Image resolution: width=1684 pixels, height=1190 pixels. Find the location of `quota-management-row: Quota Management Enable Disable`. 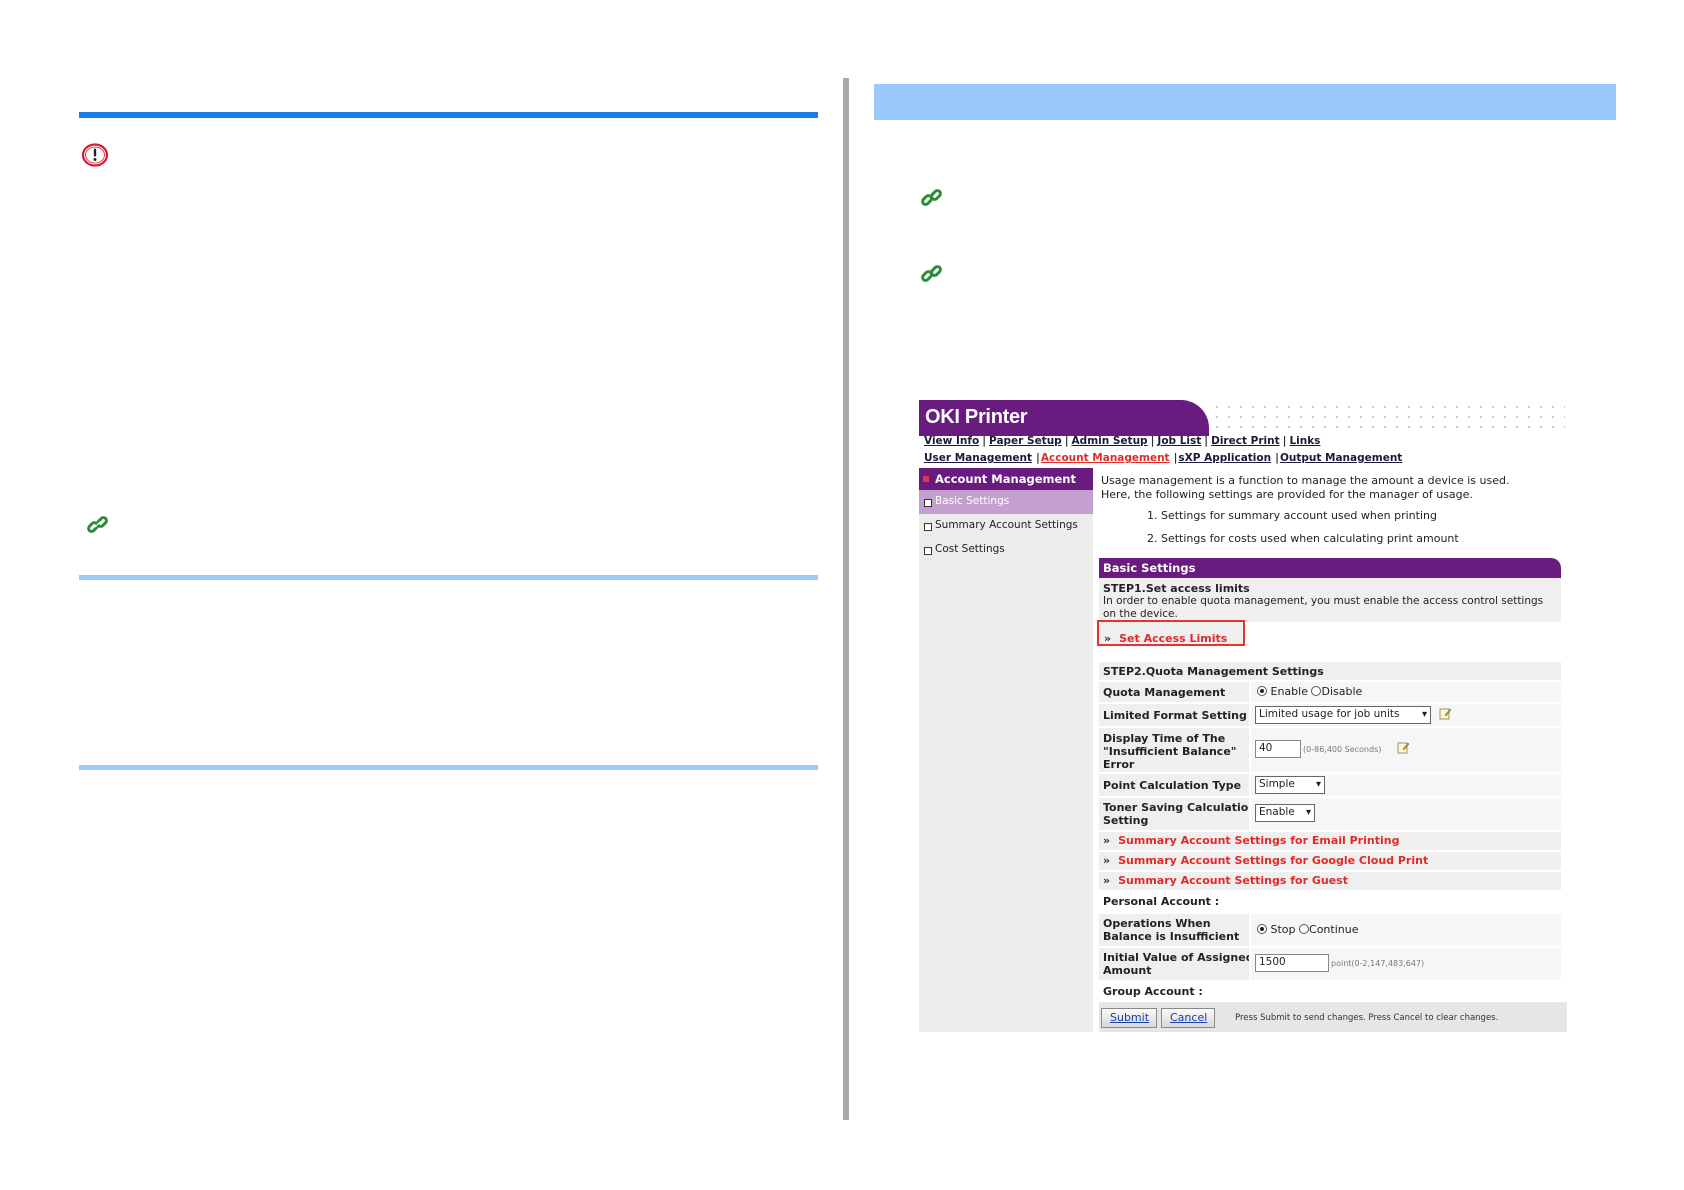

quota-management-row: Quota Management Enable Disable is located at coordinates (1330, 692).